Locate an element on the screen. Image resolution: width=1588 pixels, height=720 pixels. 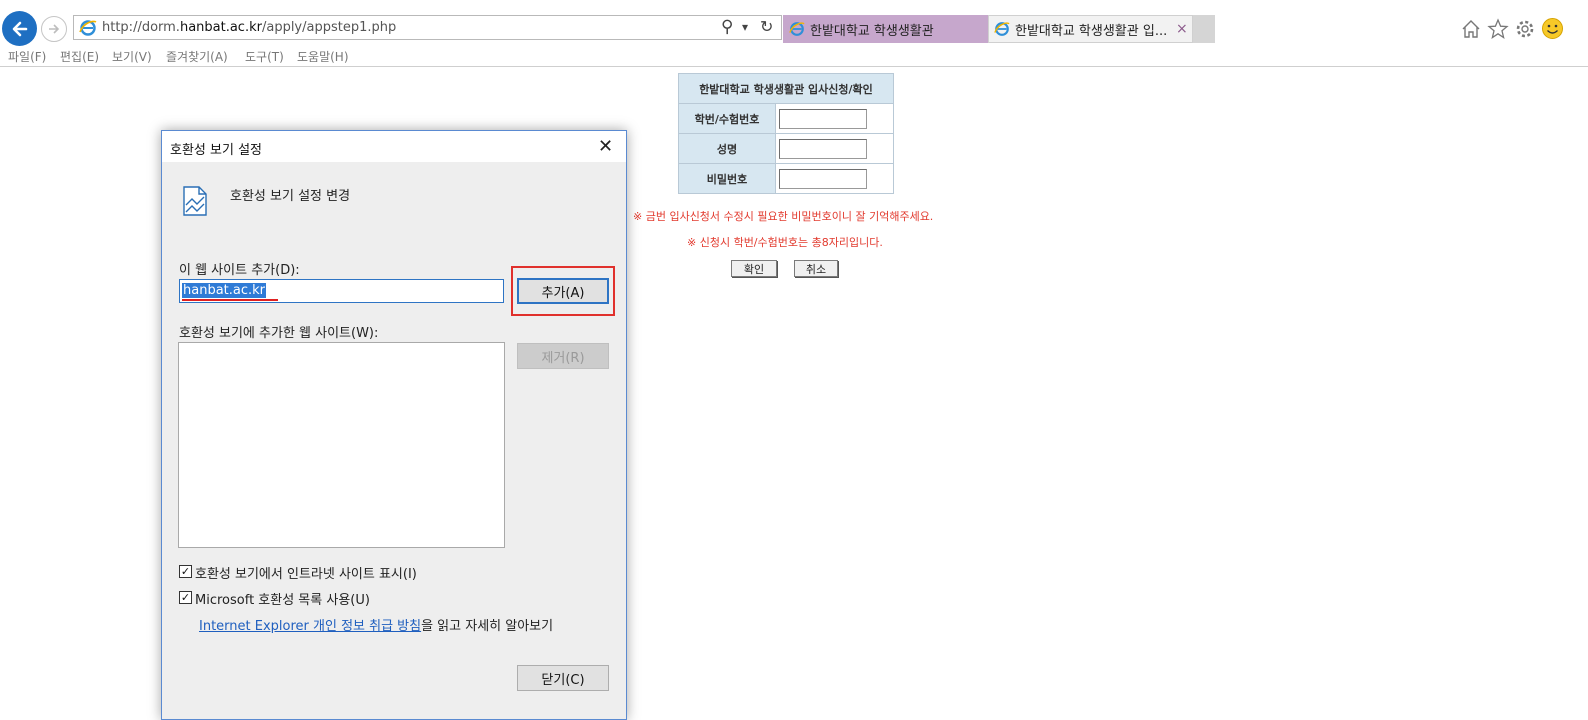
ms-list-checkbox-label: Microsoft 호환성 목록 사용(U) is located at coordinates (282, 598).